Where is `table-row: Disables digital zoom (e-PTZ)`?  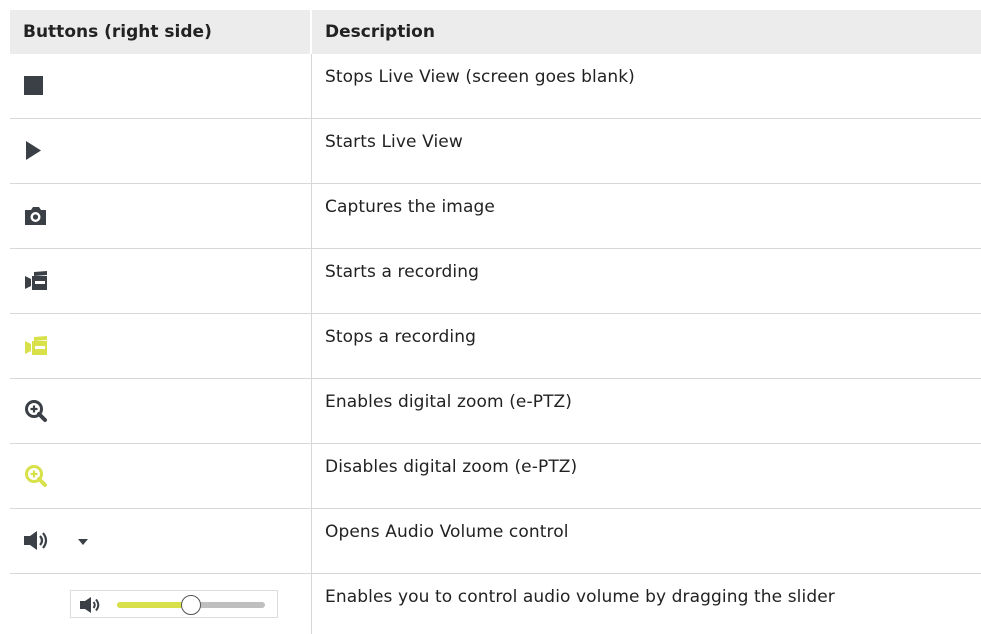 table-row: Disables digital zoom (e-PTZ) is located at coordinates (495, 476).